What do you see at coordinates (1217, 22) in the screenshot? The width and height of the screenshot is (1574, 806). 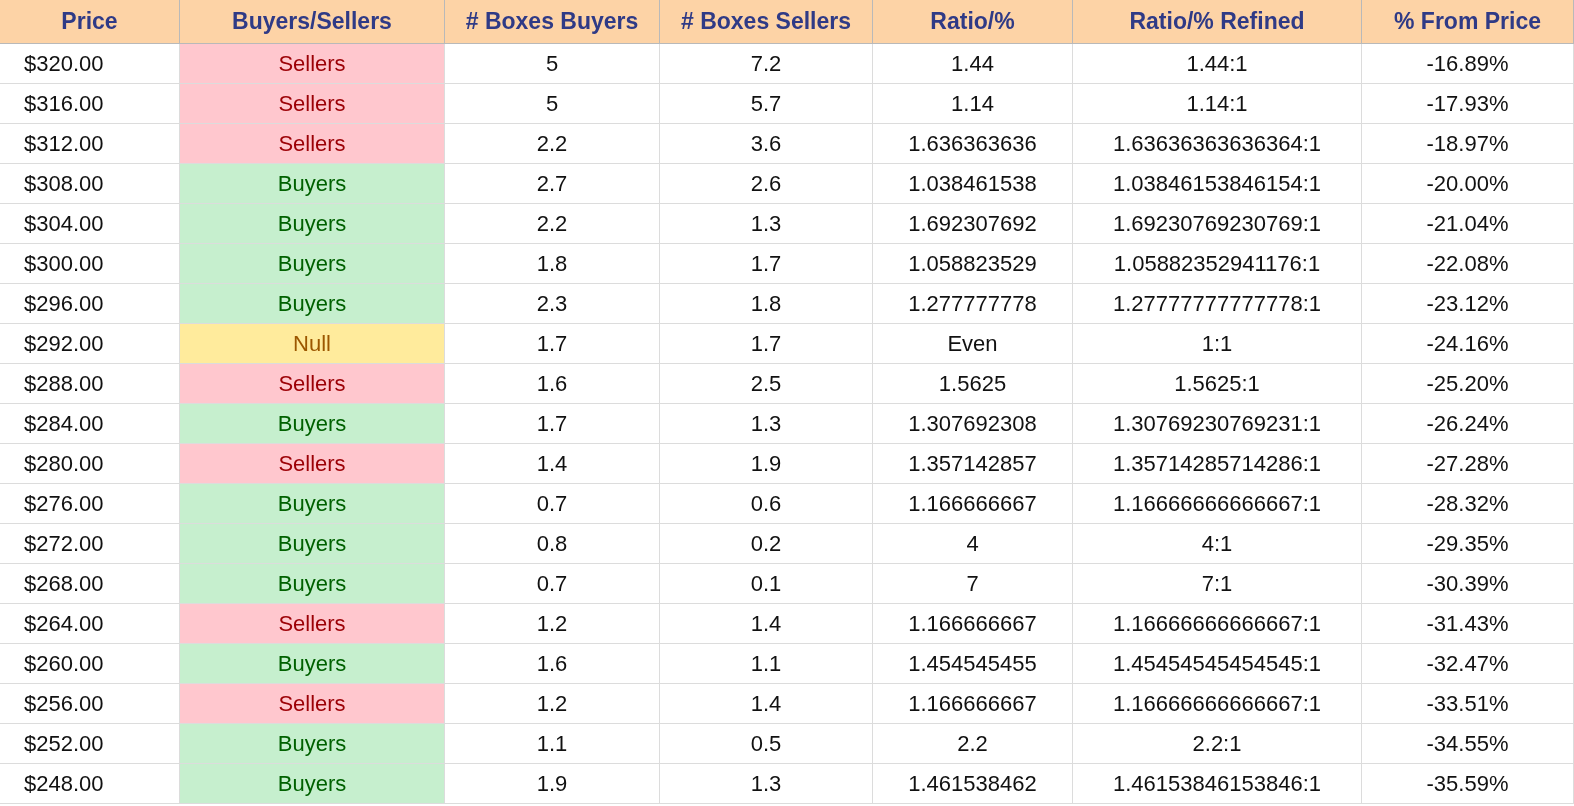 I see `column-header: Ratio/% Refined` at bounding box center [1217, 22].